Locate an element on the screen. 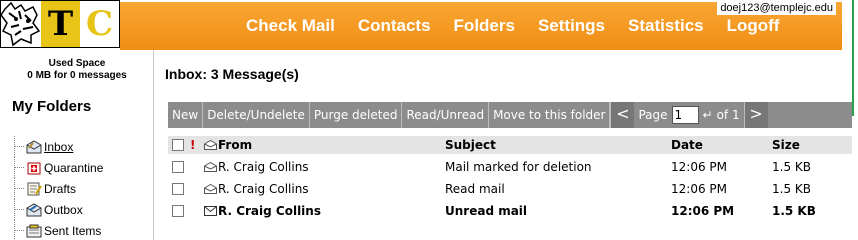  quarantine-icon is located at coordinates (34, 168).